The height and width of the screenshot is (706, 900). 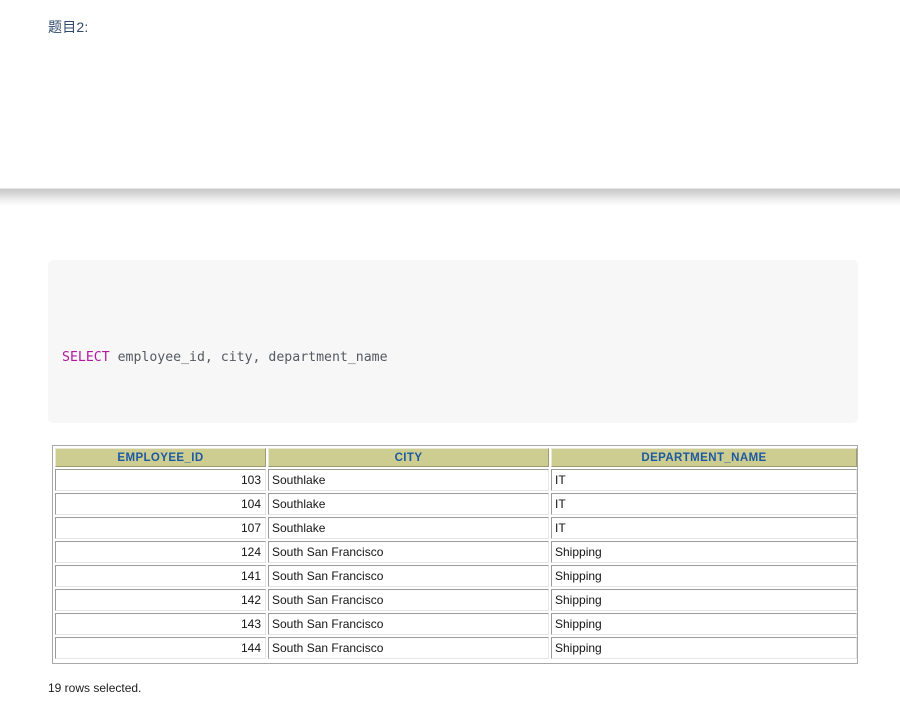 What do you see at coordinates (408, 457) in the screenshot?
I see `column-header-city: CITY` at bounding box center [408, 457].